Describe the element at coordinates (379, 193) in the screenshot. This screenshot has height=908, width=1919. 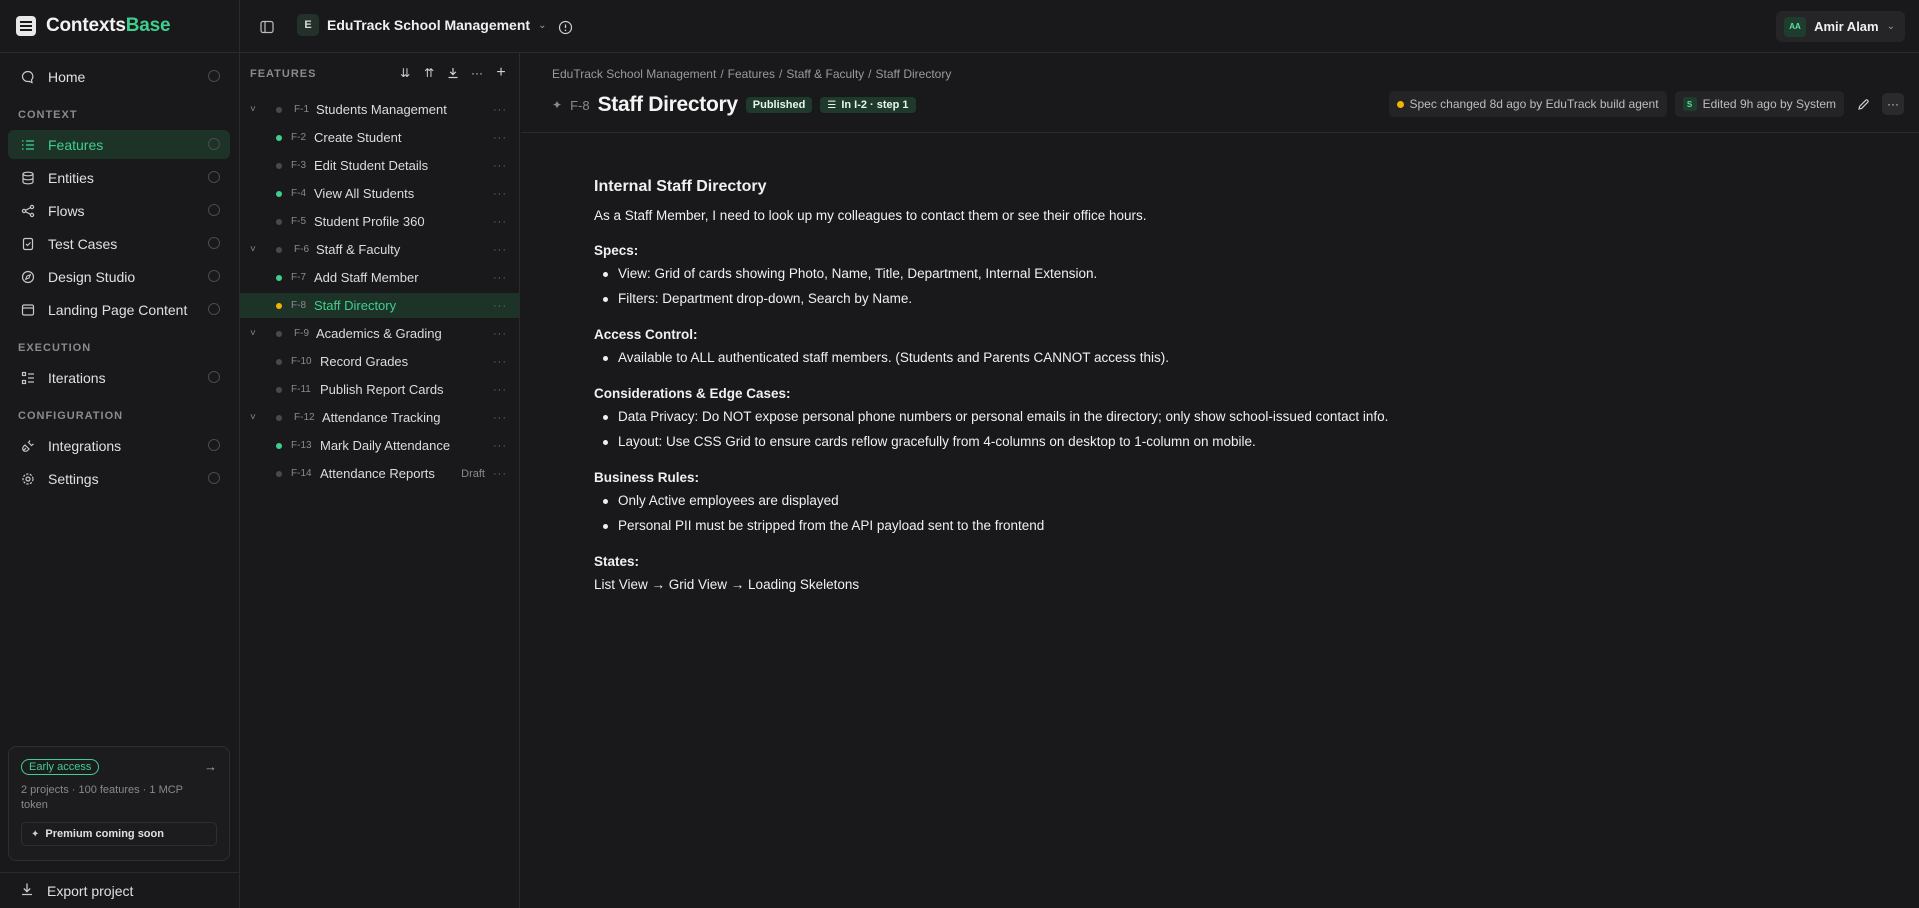
I see `feature-row: F-4 View All Students ···` at that location.